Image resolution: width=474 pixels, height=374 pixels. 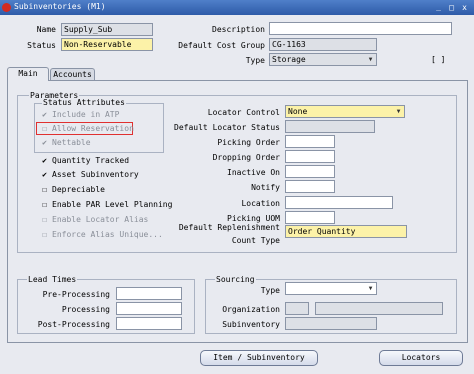 I want to click on dropping-order-field, so click(x=310, y=156).